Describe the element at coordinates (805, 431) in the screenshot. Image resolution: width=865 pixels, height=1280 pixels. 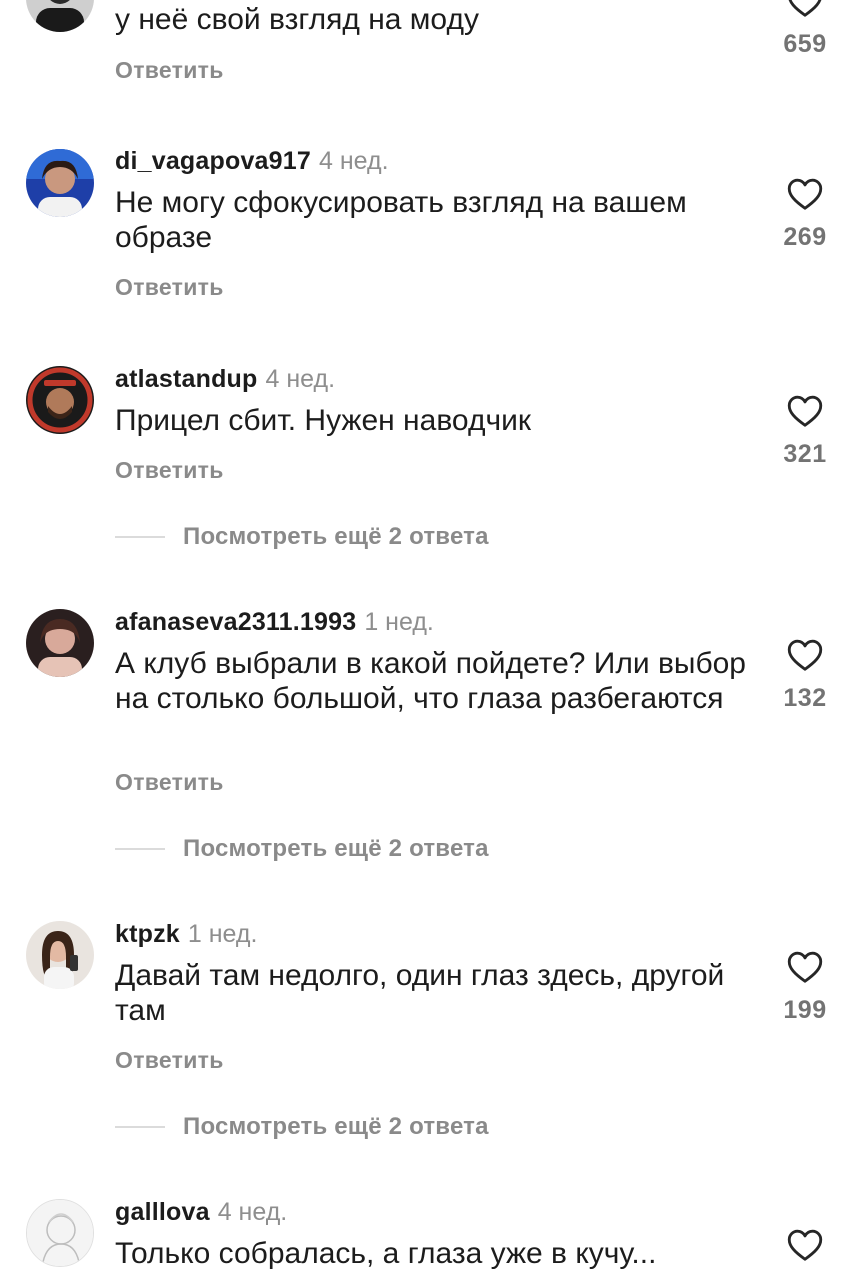
I see `like-control: 321` at that location.